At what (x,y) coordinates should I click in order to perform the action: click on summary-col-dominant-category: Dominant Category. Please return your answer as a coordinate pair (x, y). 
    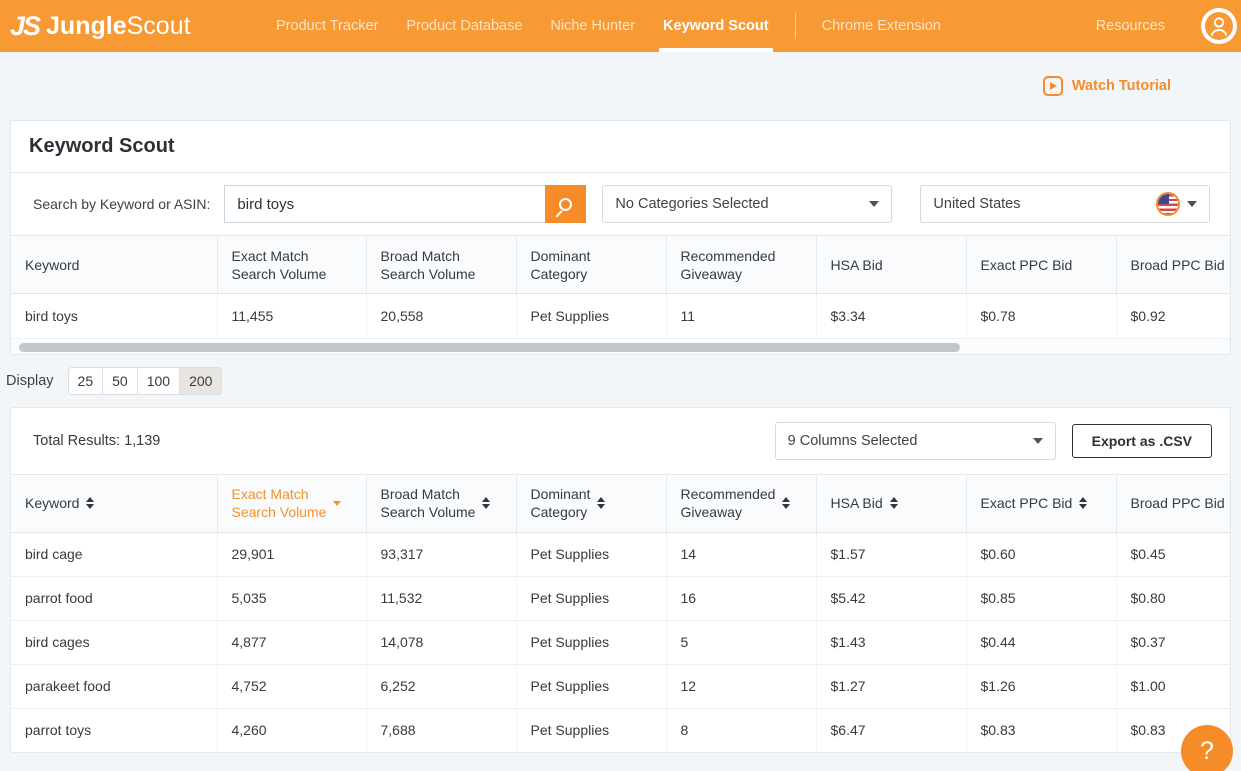
    Looking at the image, I should click on (591, 264).